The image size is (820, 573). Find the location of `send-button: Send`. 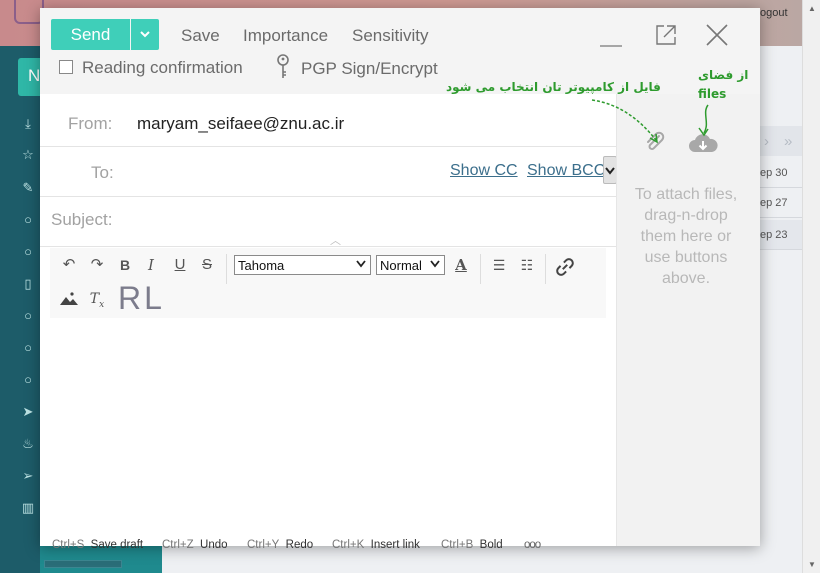

send-button: Send is located at coordinates (90, 34).